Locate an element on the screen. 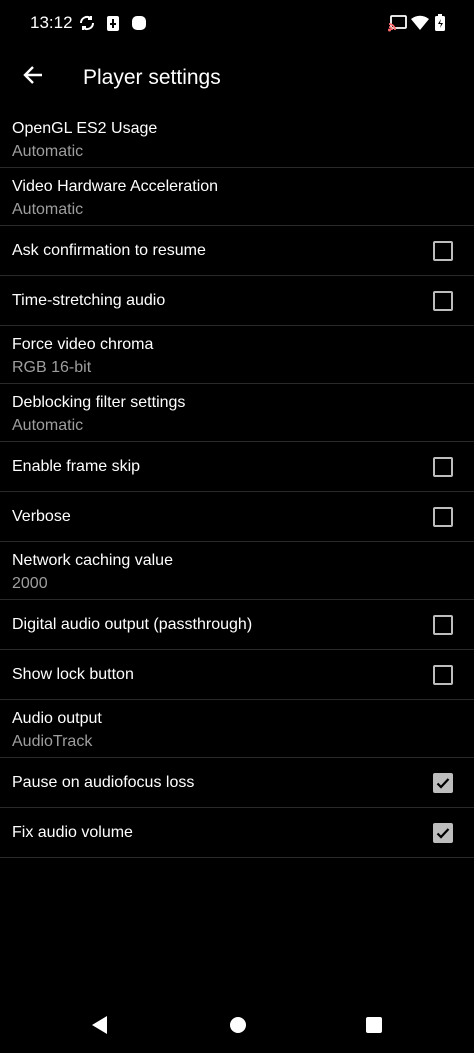 The height and width of the screenshot is (1053, 474). setting-digital-audio-output: Digital audio output (passthrough) is located at coordinates (237, 625).